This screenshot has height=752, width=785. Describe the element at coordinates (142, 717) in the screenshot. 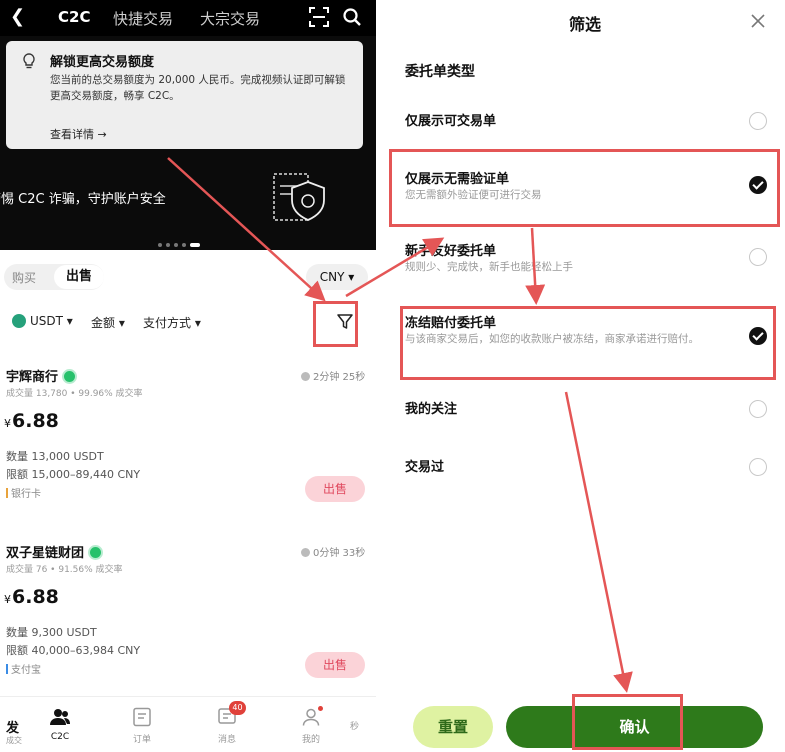

I see `orders-icon` at that location.